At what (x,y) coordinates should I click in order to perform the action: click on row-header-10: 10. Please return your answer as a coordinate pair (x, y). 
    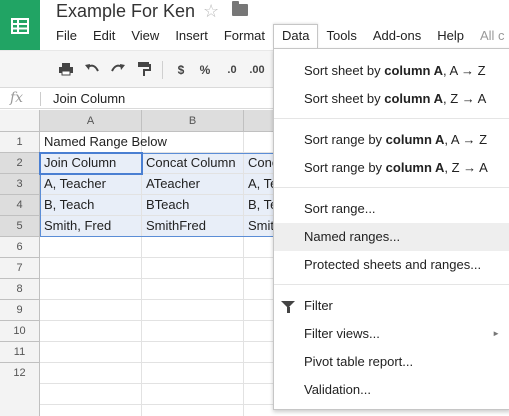
    Looking at the image, I should click on (20, 331).